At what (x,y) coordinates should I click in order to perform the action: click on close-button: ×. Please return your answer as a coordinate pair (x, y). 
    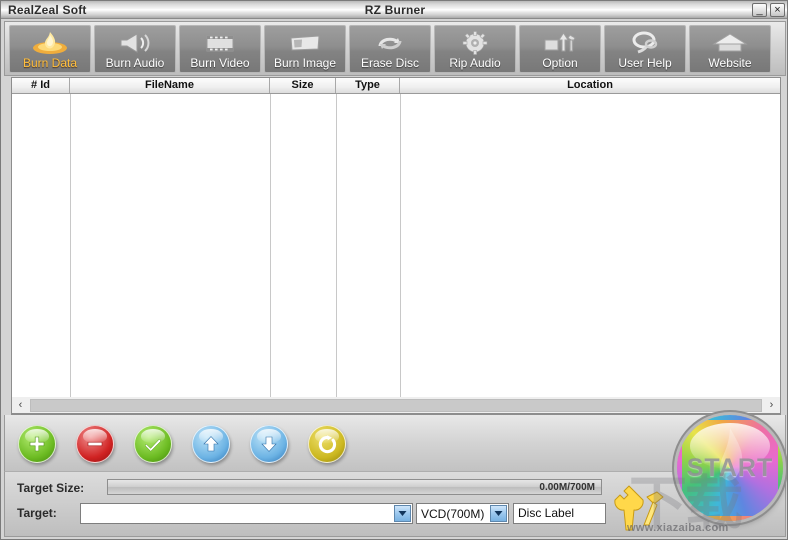
    Looking at the image, I should click on (777, 10).